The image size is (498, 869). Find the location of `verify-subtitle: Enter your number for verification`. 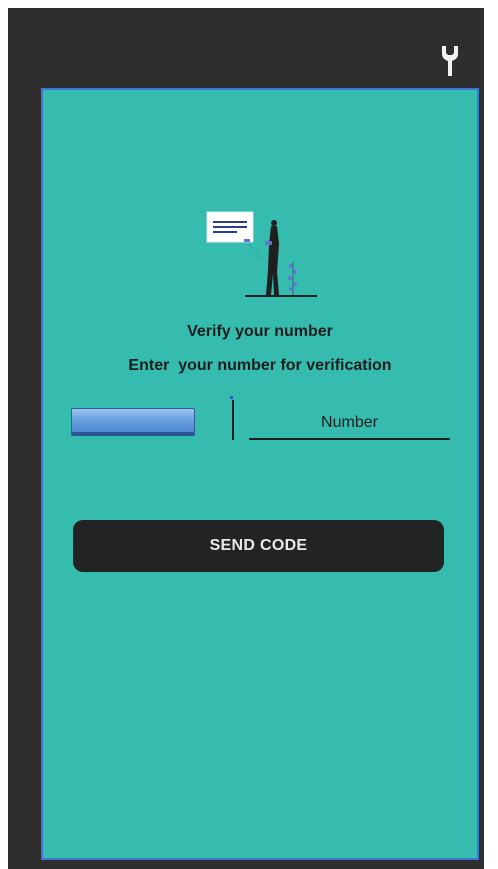

verify-subtitle: Enter your number for verification is located at coordinates (260, 365).